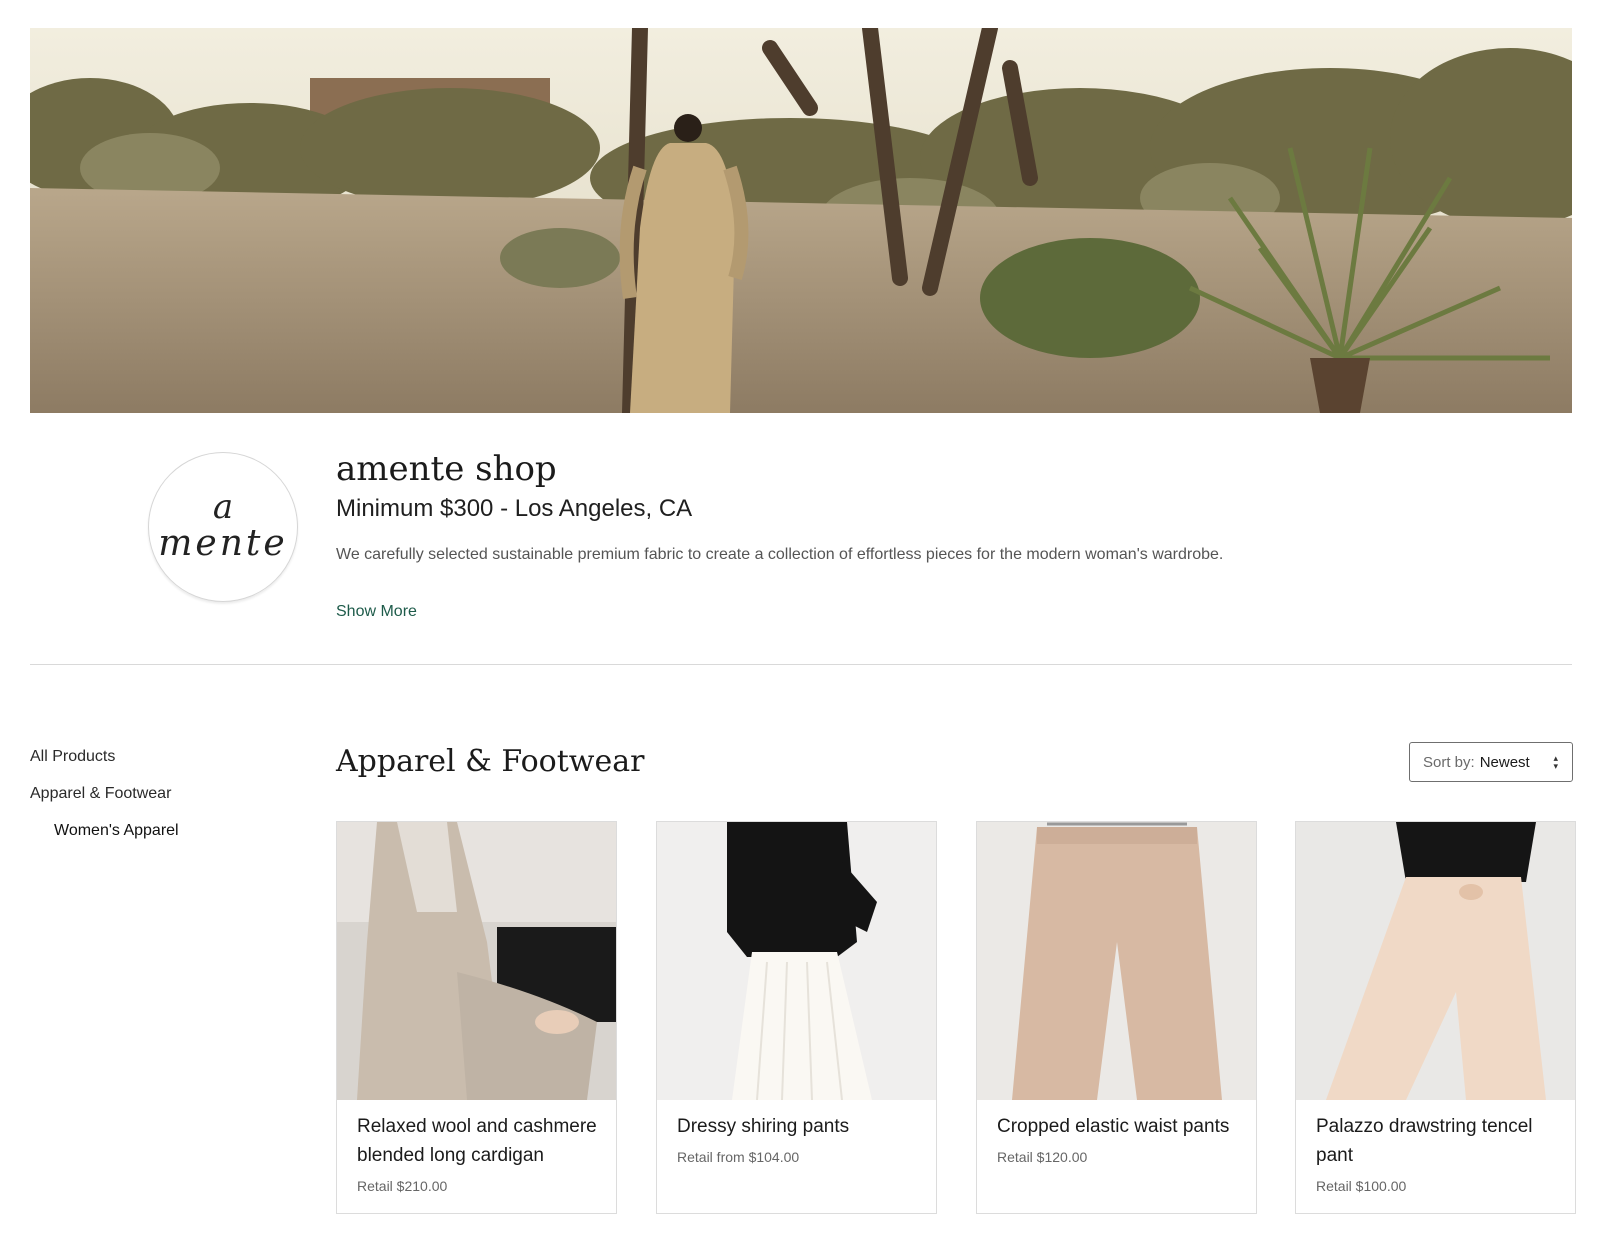  Describe the element at coordinates (116, 831) in the screenshot. I see `sidebar-item-womens-apparel: Women's Apparel` at that location.